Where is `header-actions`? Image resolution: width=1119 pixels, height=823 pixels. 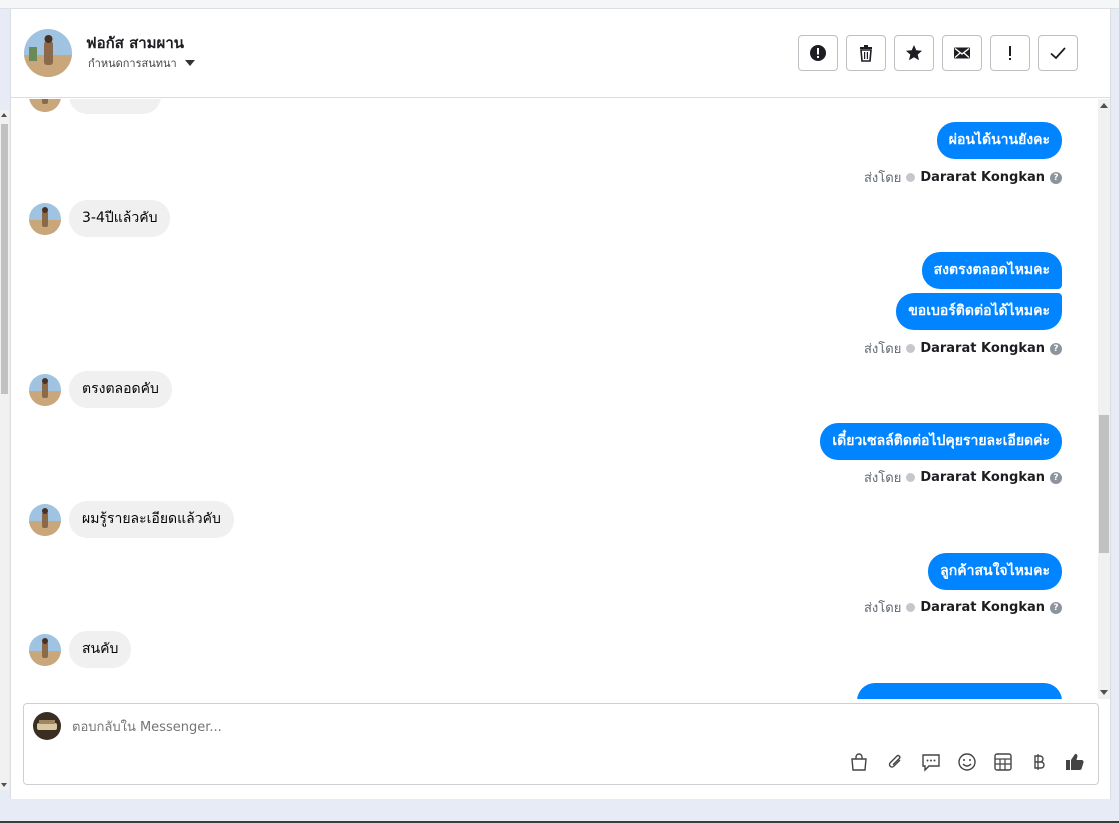
header-actions is located at coordinates (938, 53).